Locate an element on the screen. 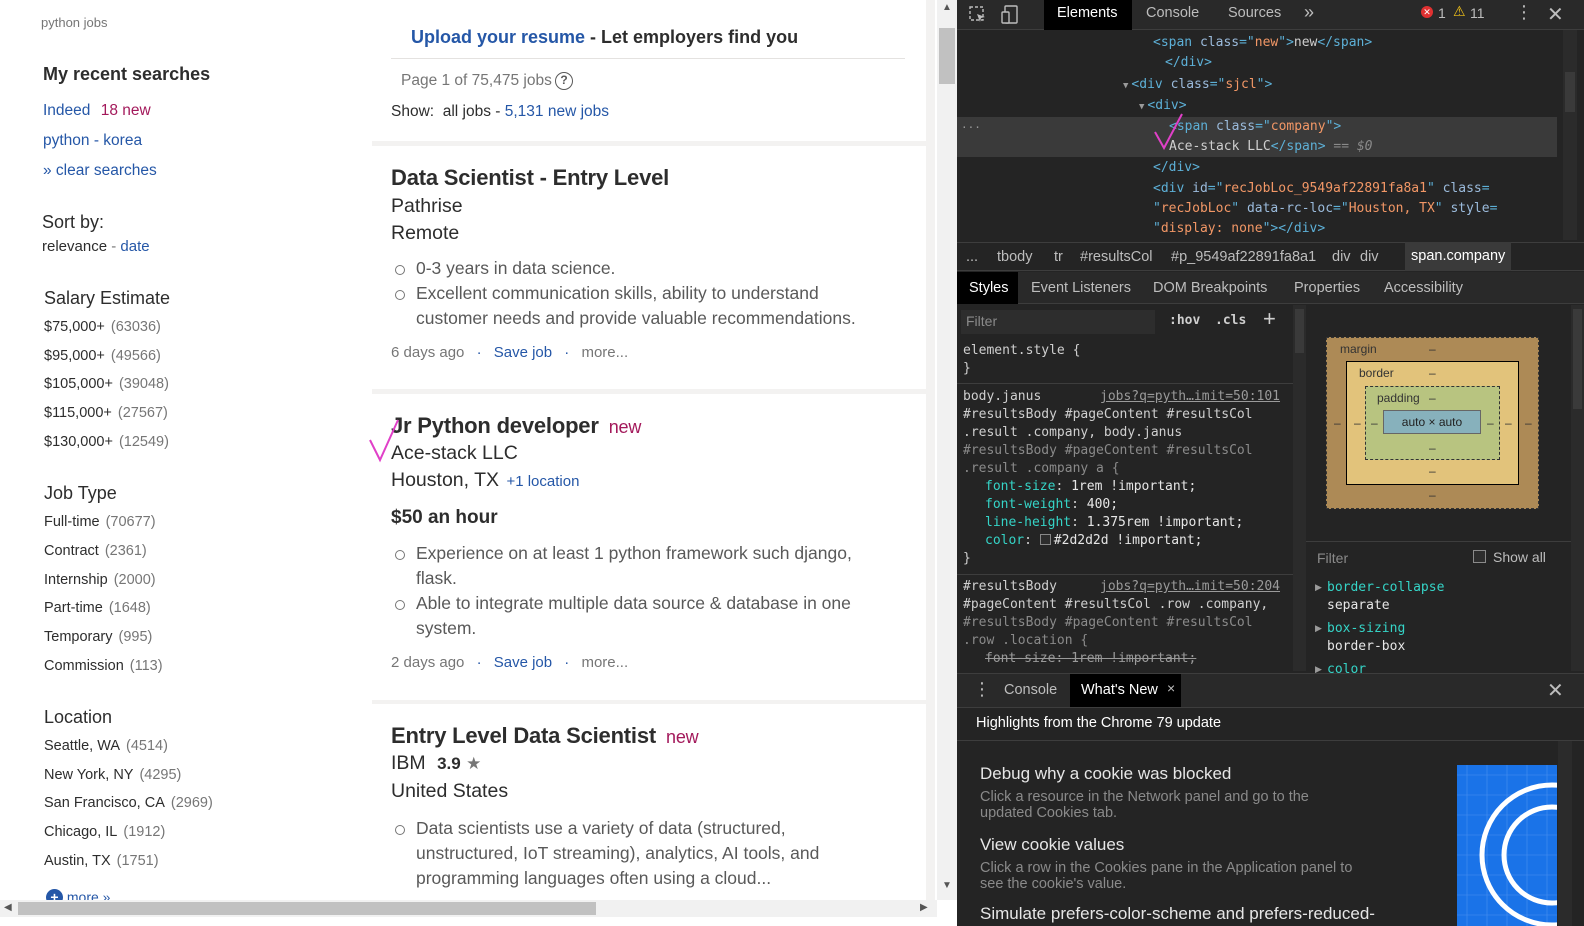 This screenshot has height=926, width=1584. new-jobs-link: 5,131 new jobs is located at coordinates (557, 111).